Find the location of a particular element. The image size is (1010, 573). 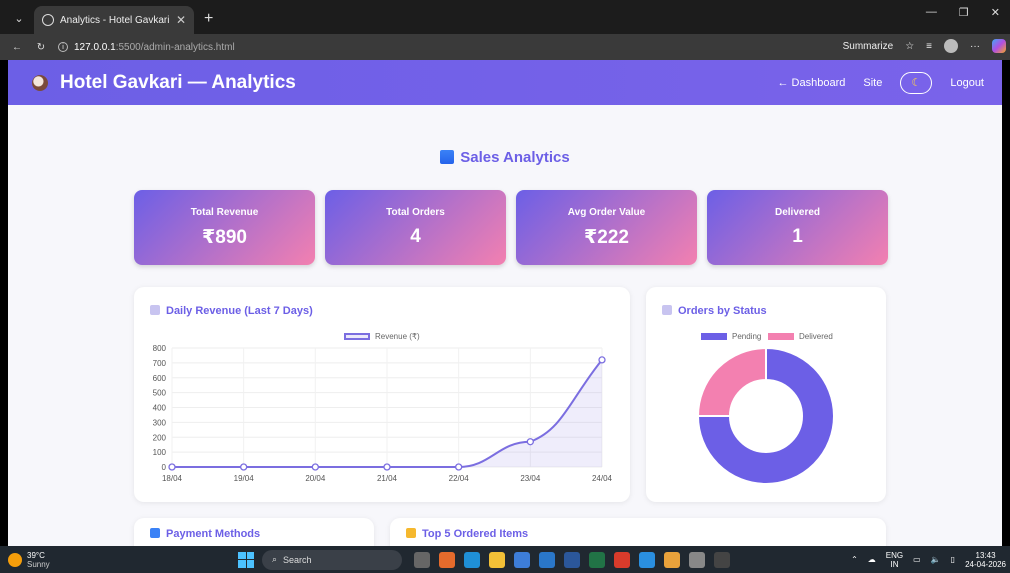

minimize-icon: — is located at coordinates (931, 12).